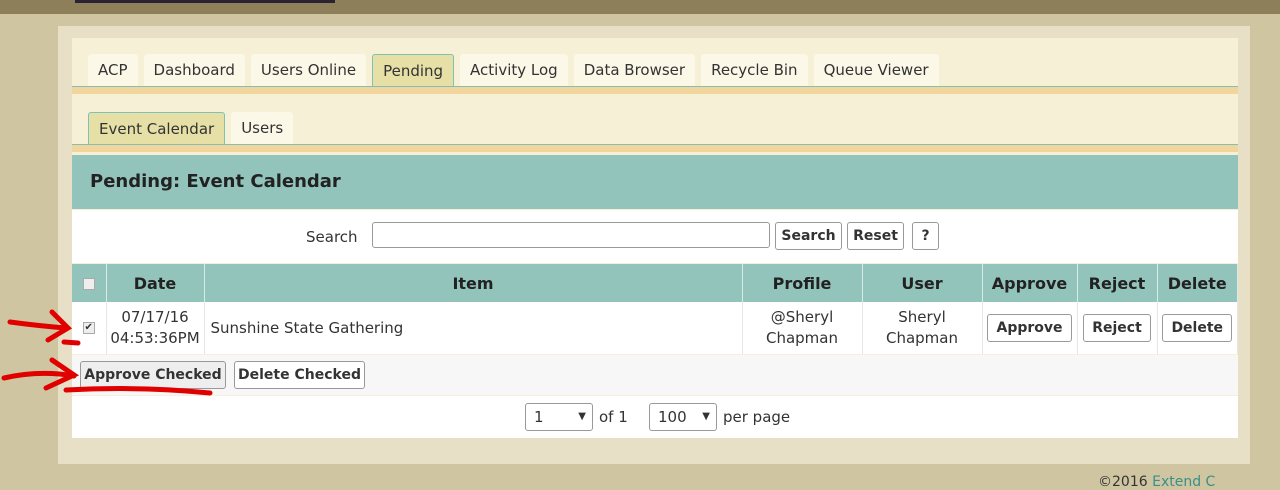  I want to click on pagination: 1 ▼ of 1 100 ▼ per page, so click(655, 417).